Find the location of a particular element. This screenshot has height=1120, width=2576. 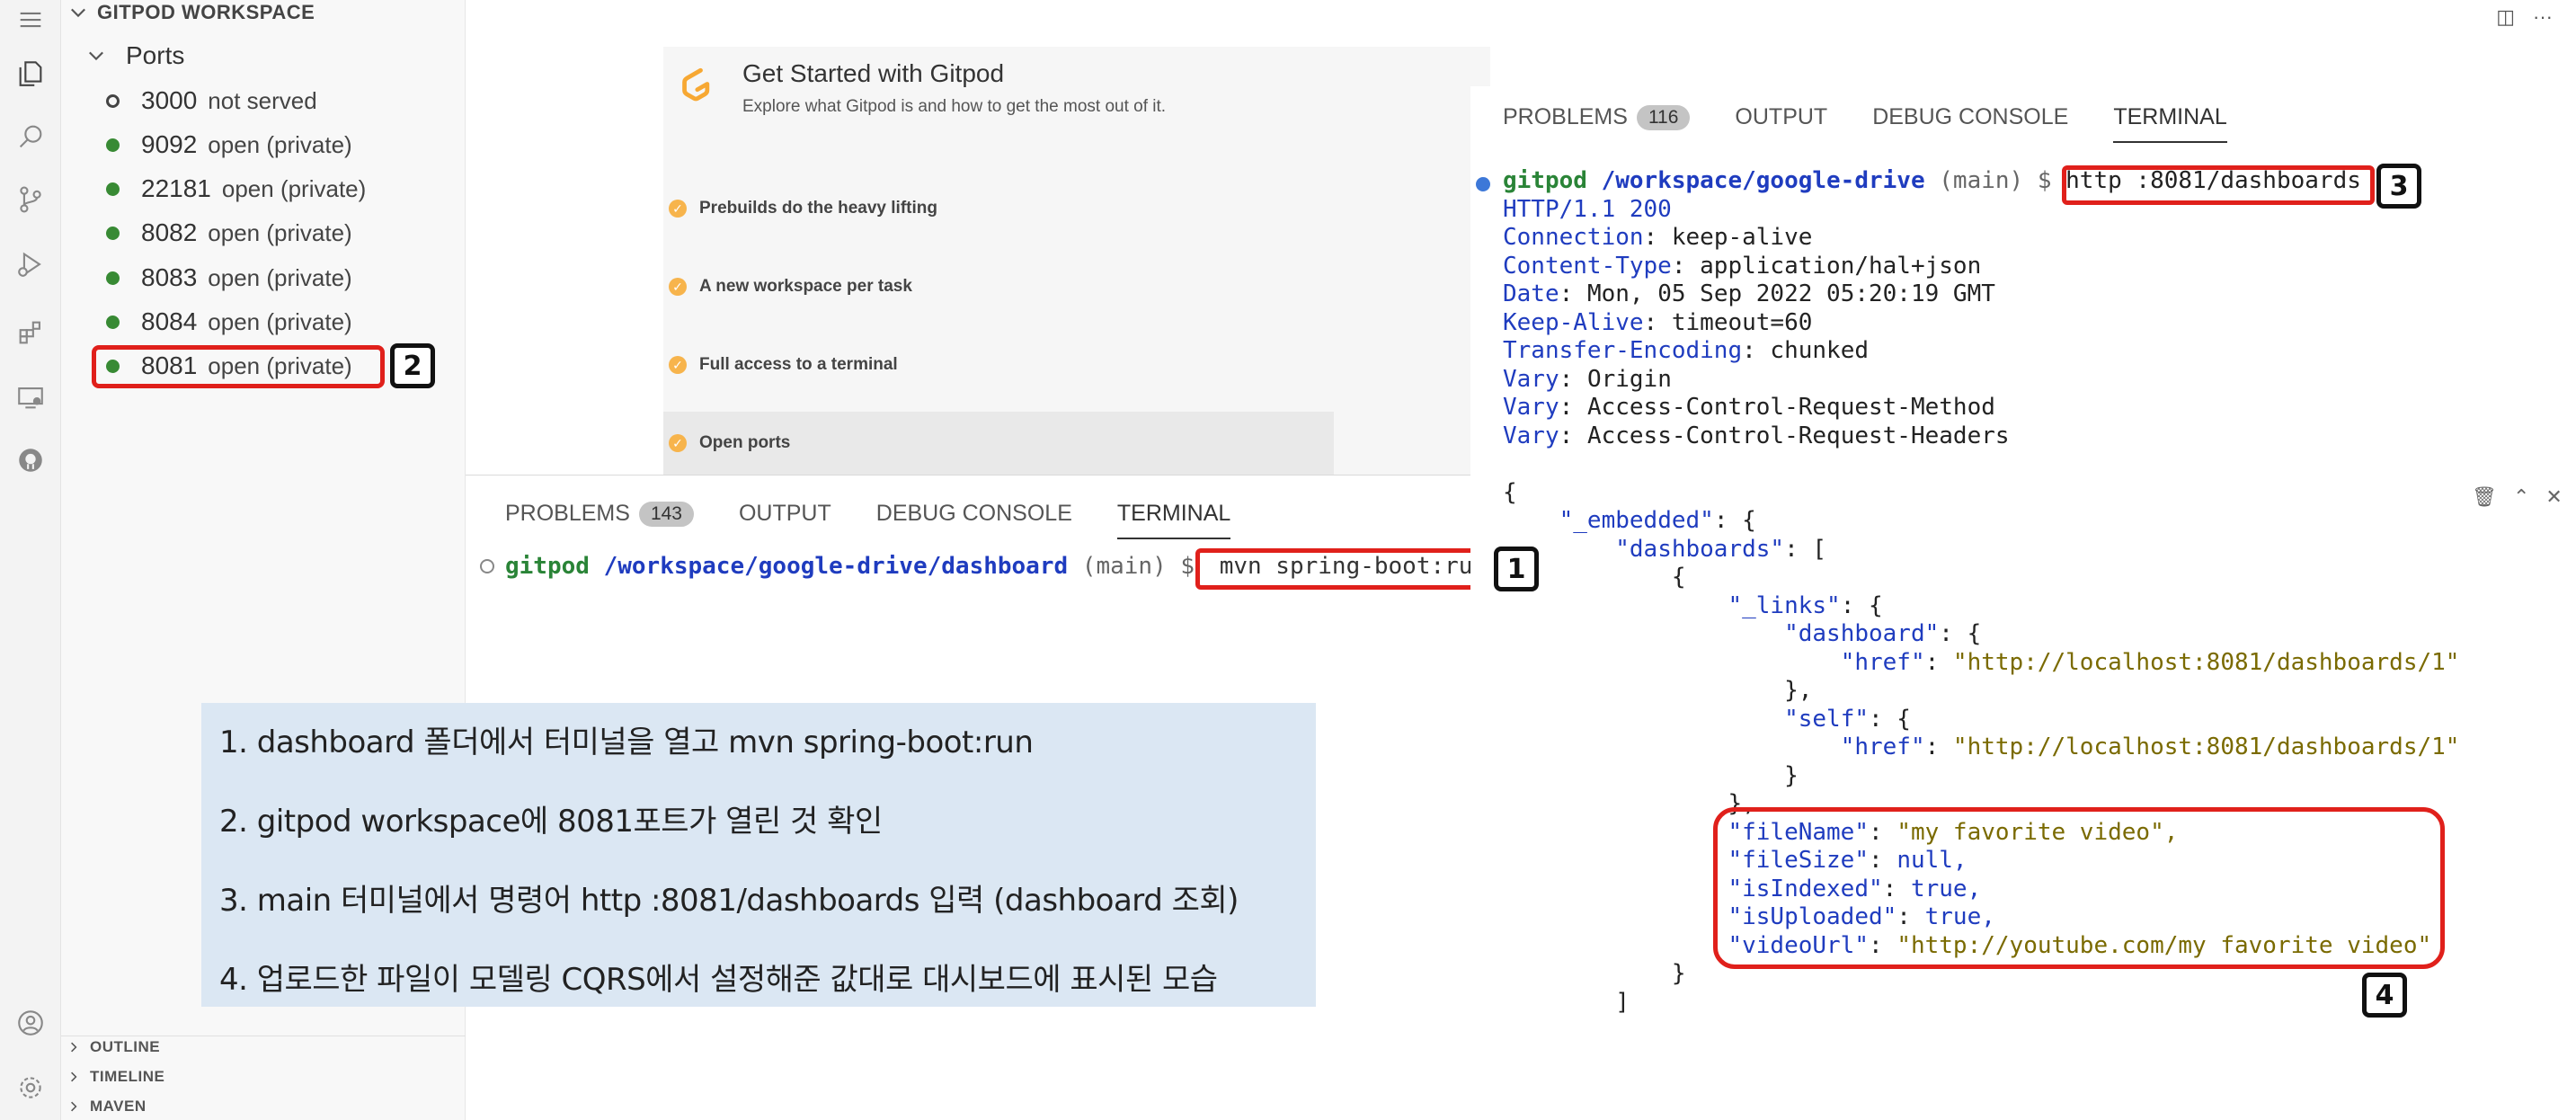

header-name: Keep-Alive is located at coordinates (1573, 322).